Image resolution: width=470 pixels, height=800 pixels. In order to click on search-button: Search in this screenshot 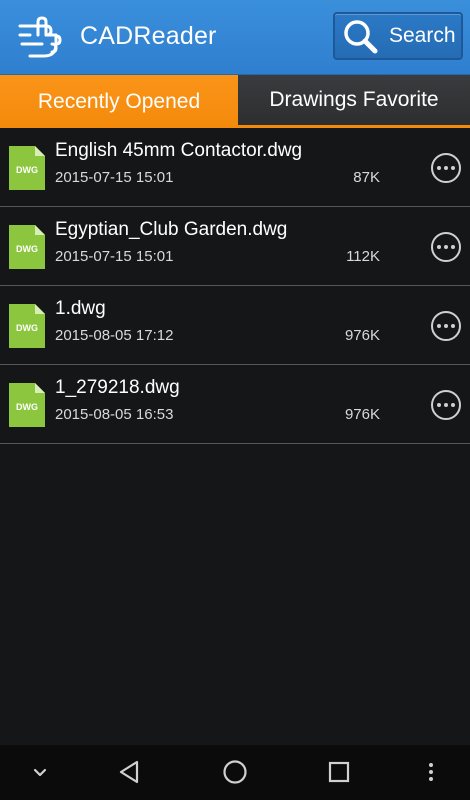, I will do `click(398, 36)`.